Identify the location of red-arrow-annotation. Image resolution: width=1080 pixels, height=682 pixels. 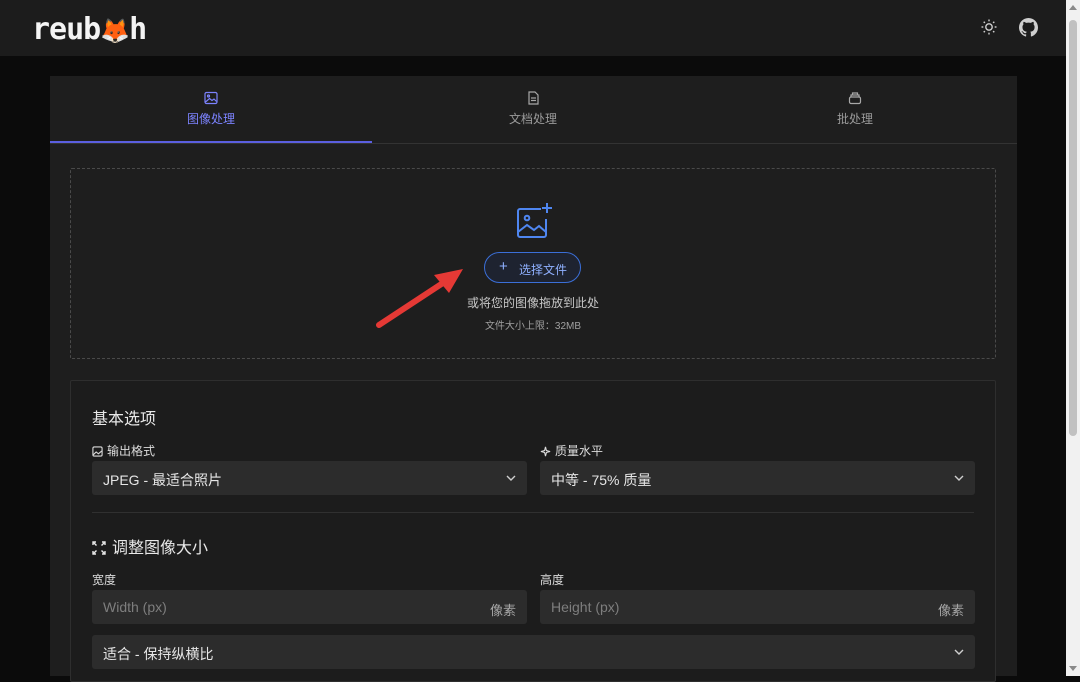
(419, 298).